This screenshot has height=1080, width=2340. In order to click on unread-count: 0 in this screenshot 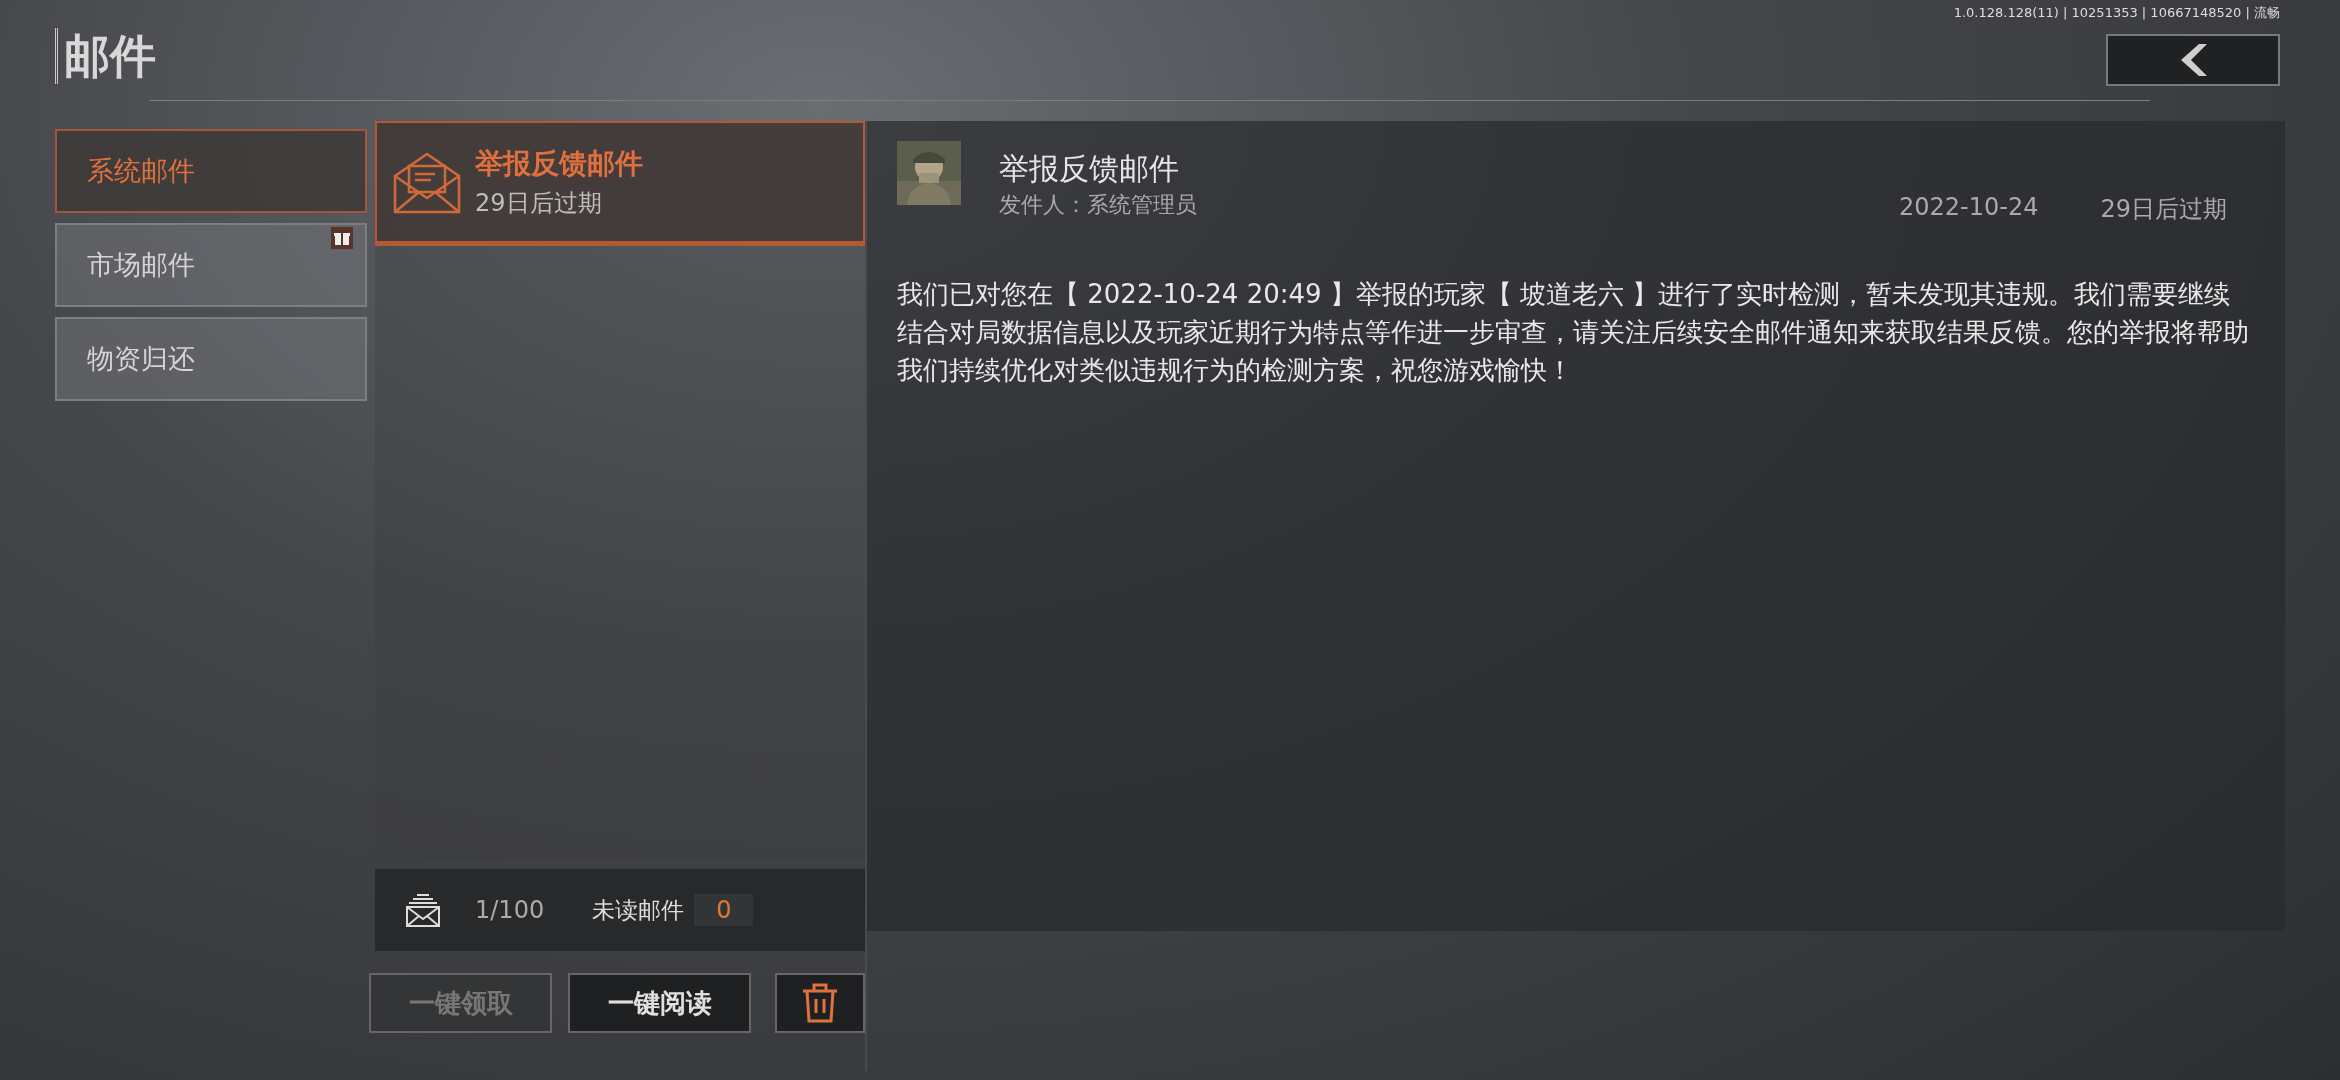, I will do `click(724, 910)`.